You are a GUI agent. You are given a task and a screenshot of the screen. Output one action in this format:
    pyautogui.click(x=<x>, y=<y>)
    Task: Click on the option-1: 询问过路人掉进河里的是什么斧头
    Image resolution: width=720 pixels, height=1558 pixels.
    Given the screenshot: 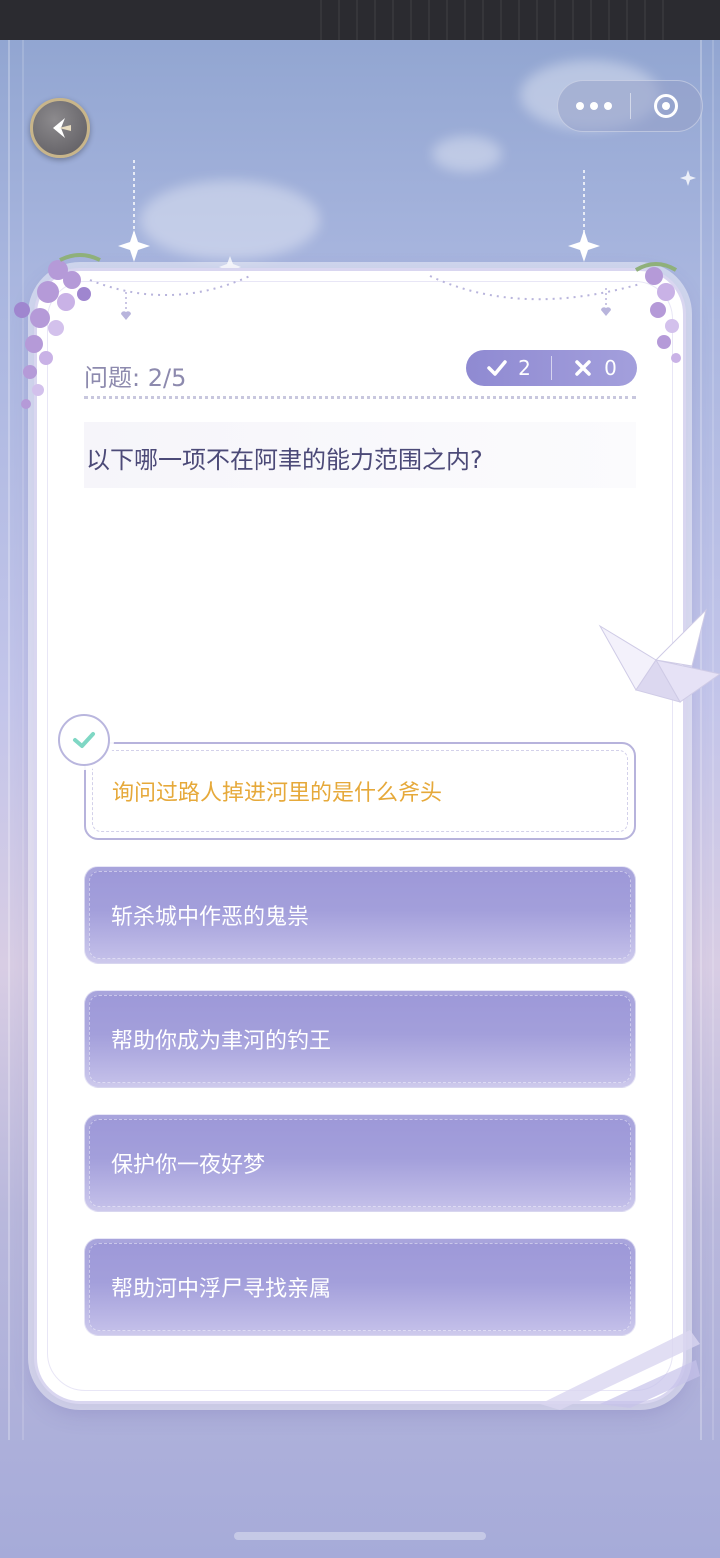 What is the action you would take?
    pyautogui.click(x=360, y=791)
    